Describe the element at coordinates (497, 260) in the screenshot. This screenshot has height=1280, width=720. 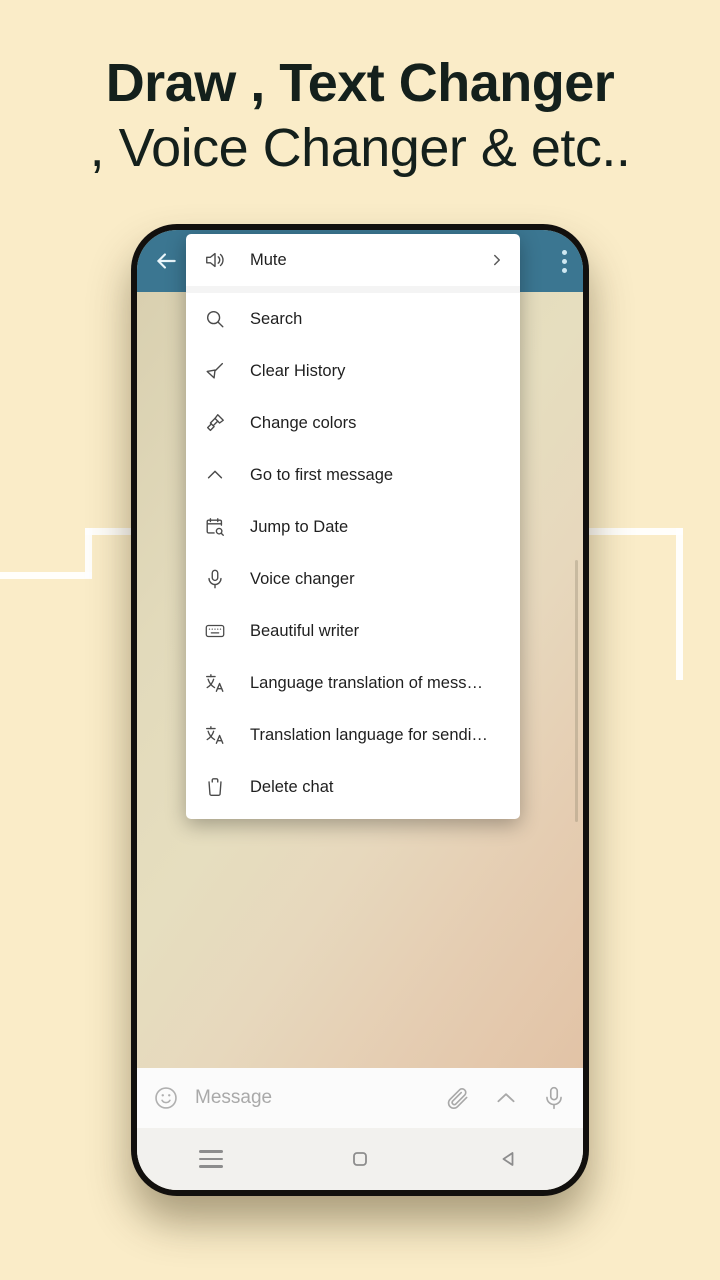
I see `chevron-right-icon` at that location.